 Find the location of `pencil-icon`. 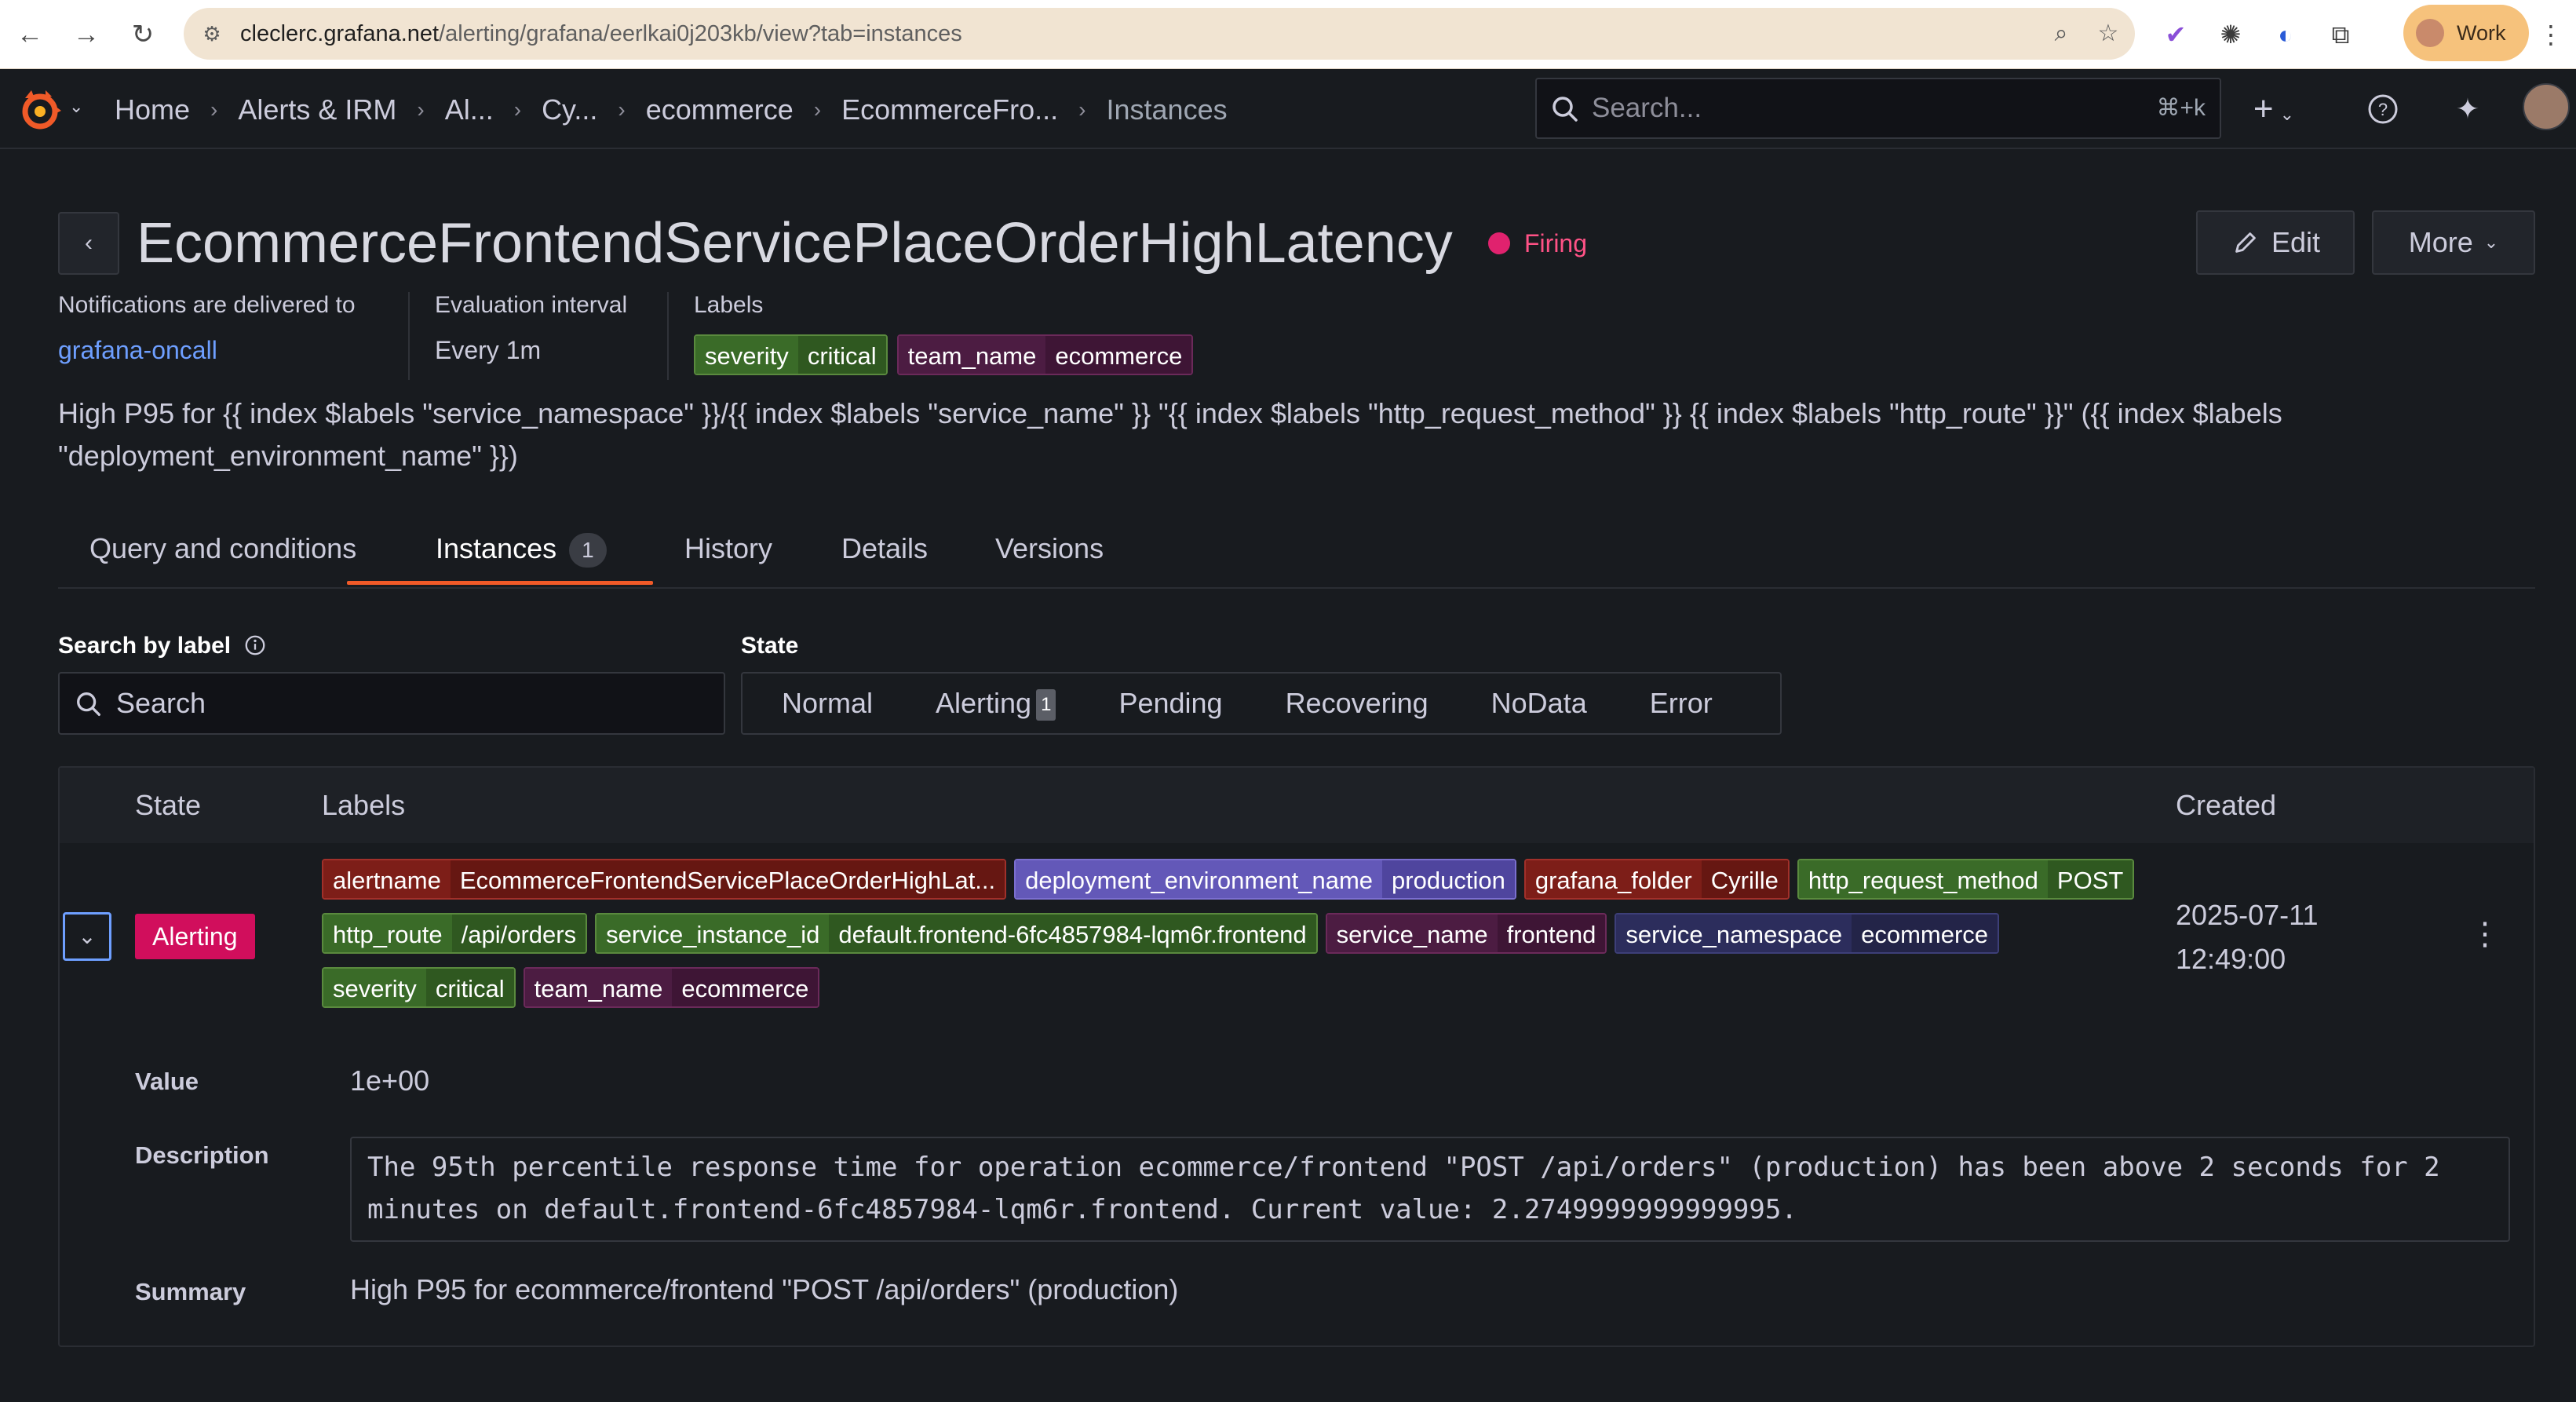

pencil-icon is located at coordinates (2245, 243).